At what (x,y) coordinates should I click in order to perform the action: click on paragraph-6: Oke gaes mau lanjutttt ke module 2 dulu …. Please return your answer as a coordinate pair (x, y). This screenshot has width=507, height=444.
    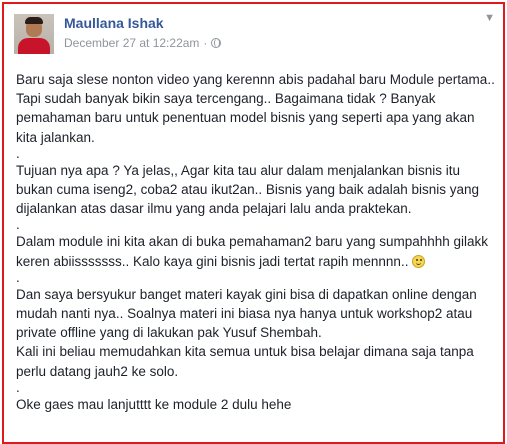
    Looking at the image, I should click on (154, 404).